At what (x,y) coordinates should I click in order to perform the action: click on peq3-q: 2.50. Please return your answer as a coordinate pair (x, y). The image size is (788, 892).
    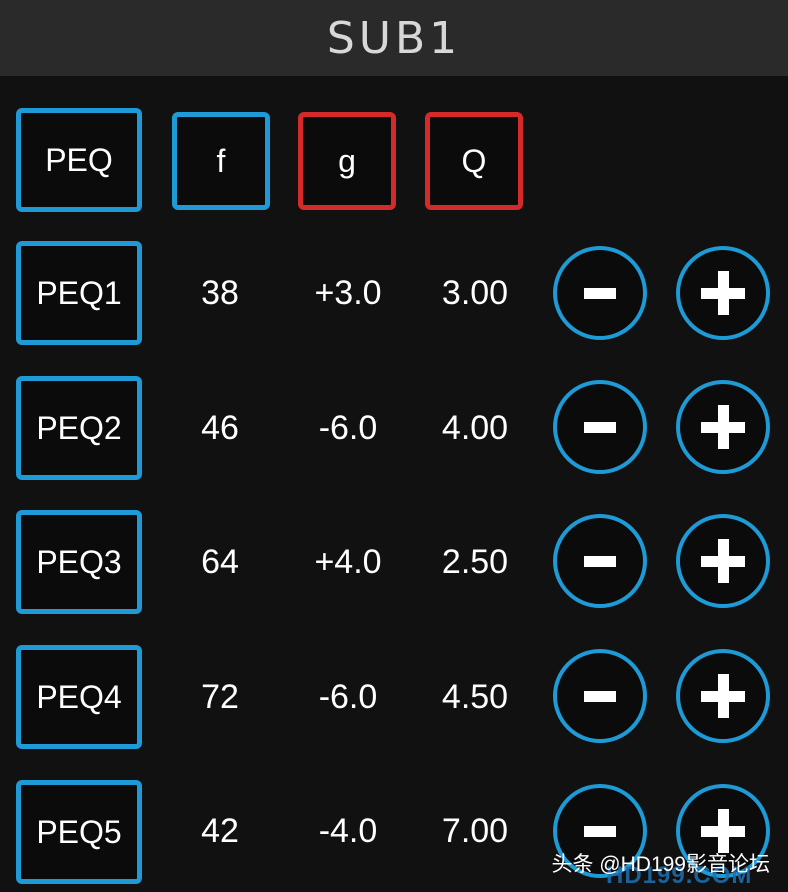
    Looking at the image, I should click on (475, 562).